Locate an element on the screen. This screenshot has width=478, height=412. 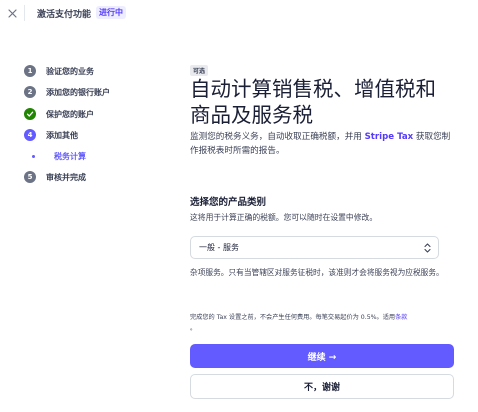
current-dot-icon is located at coordinates (33, 156).